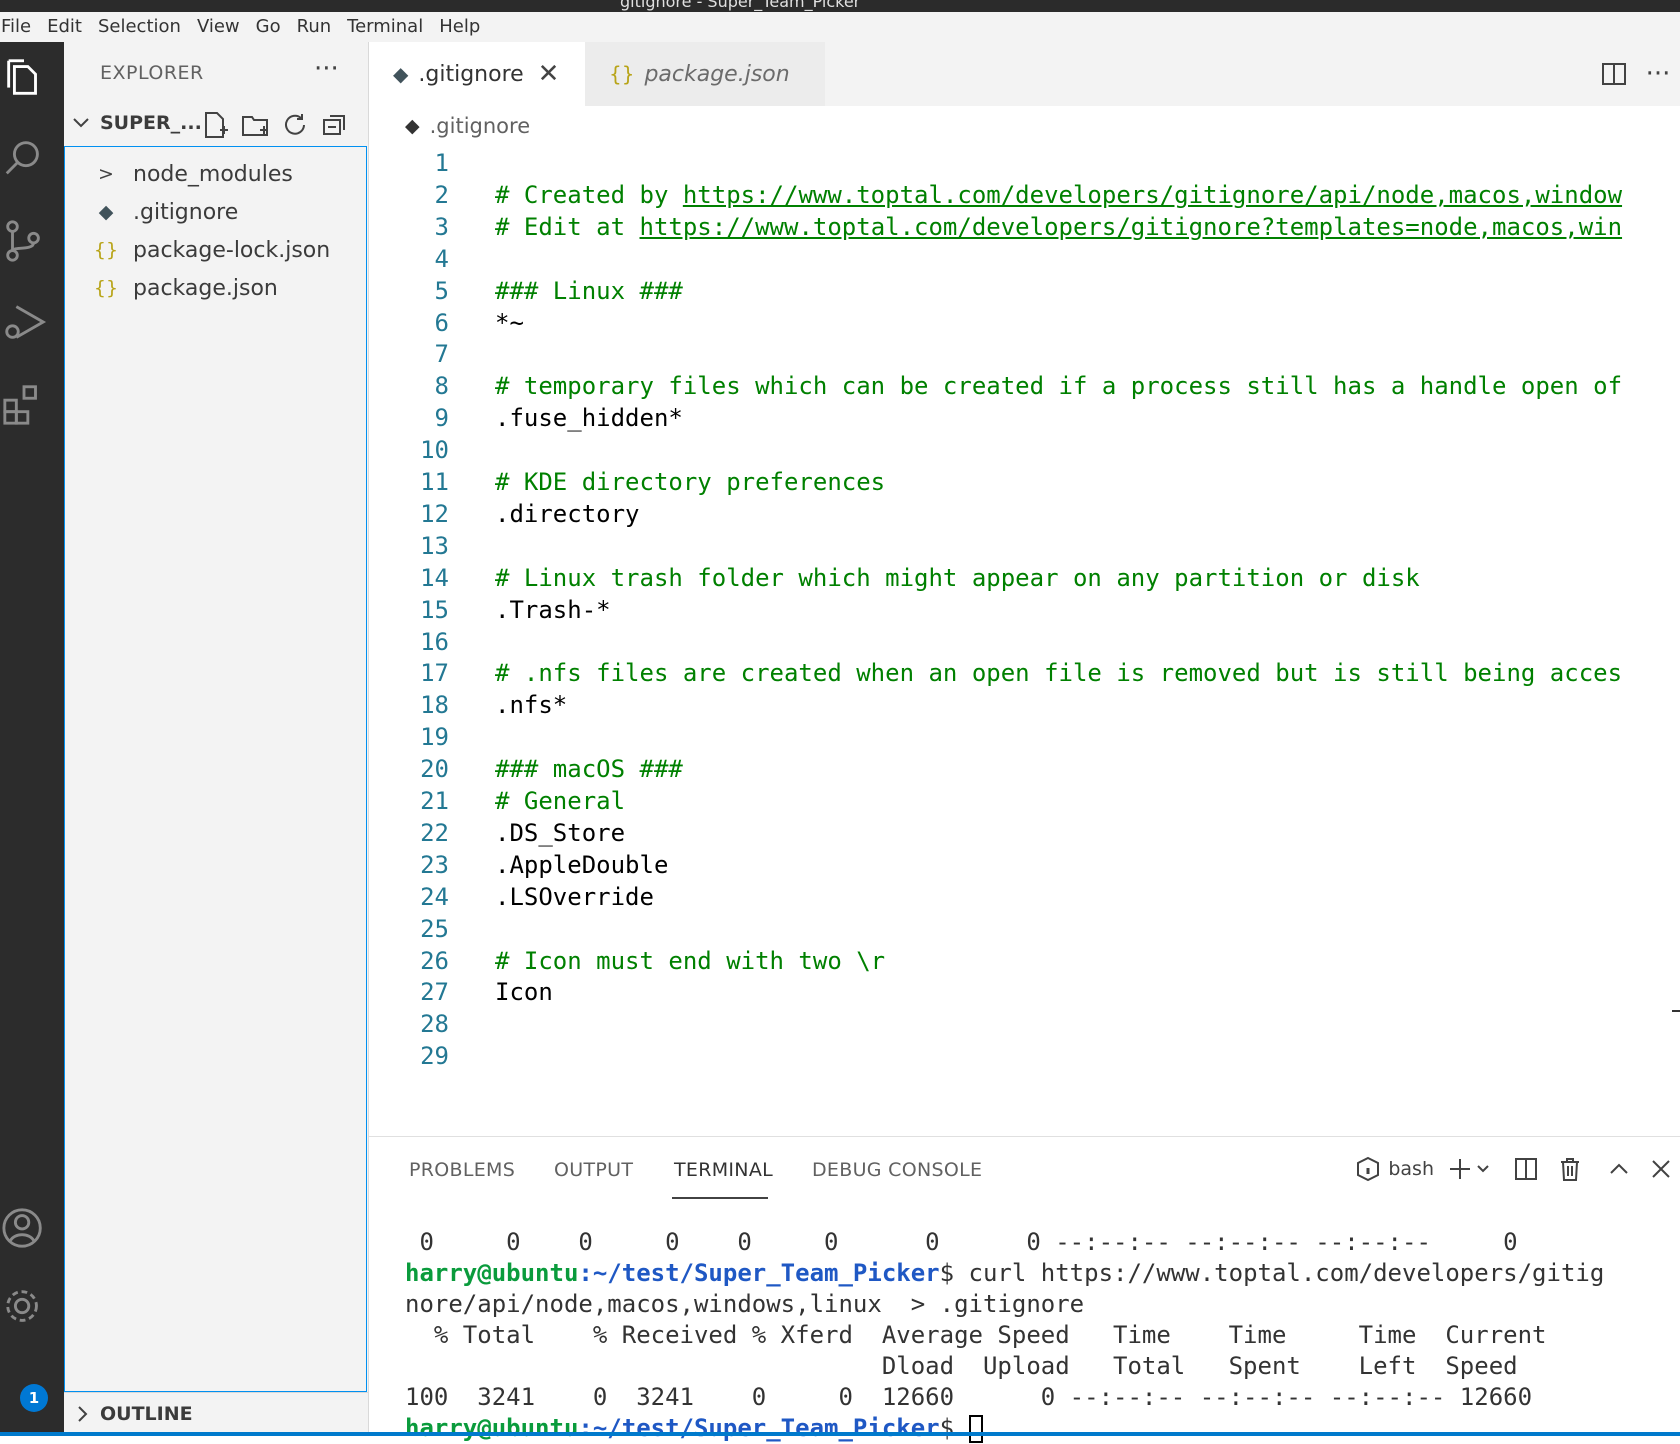 This screenshot has width=1680, height=1444. What do you see at coordinates (139, 27) in the screenshot?
I see `menu-selection: Selection` at bounding box center [139, 27].